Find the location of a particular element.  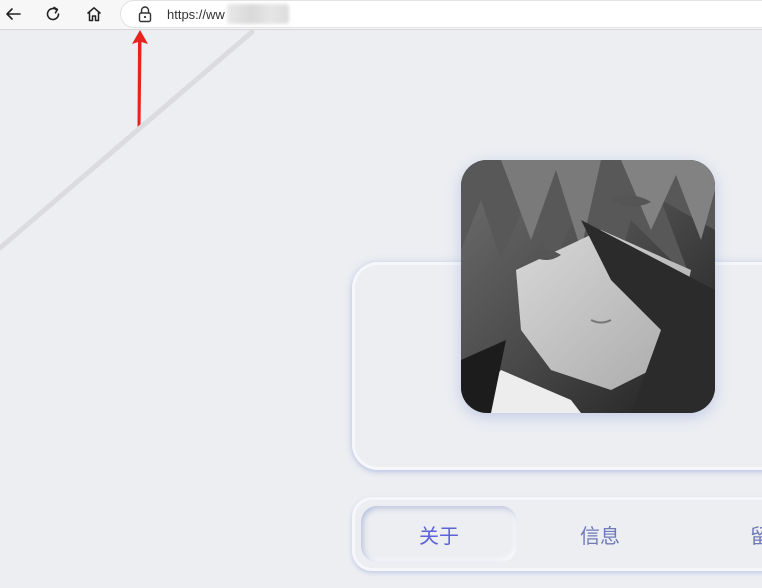

back-button is located at coordinates (13, 14).